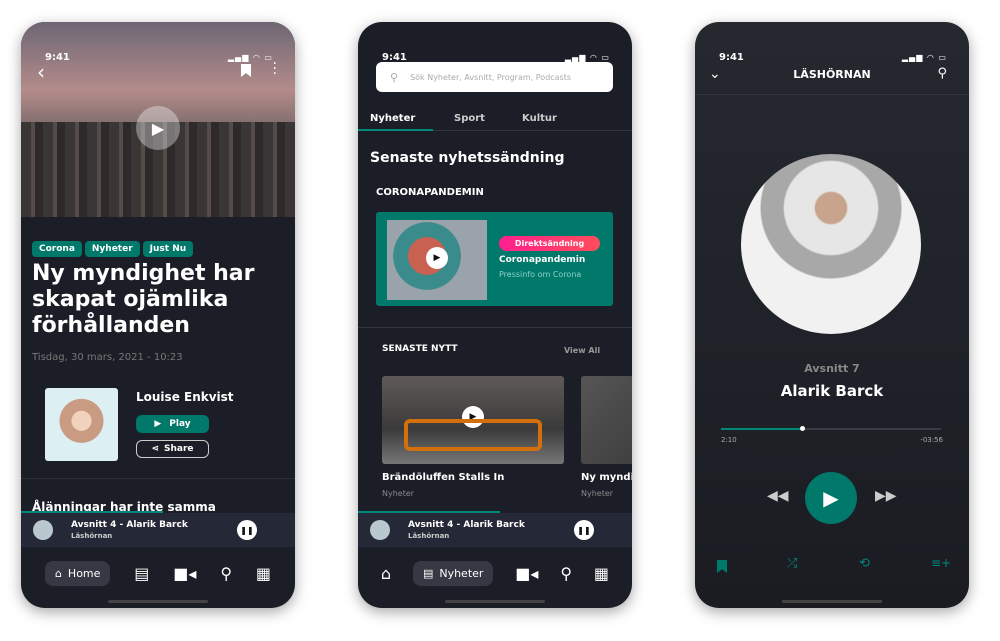  What do you see at coordinates (832, 74) in the screenshot?
I see `player-header: LÄSHÖRNAN` at bounding box center [832, 74].